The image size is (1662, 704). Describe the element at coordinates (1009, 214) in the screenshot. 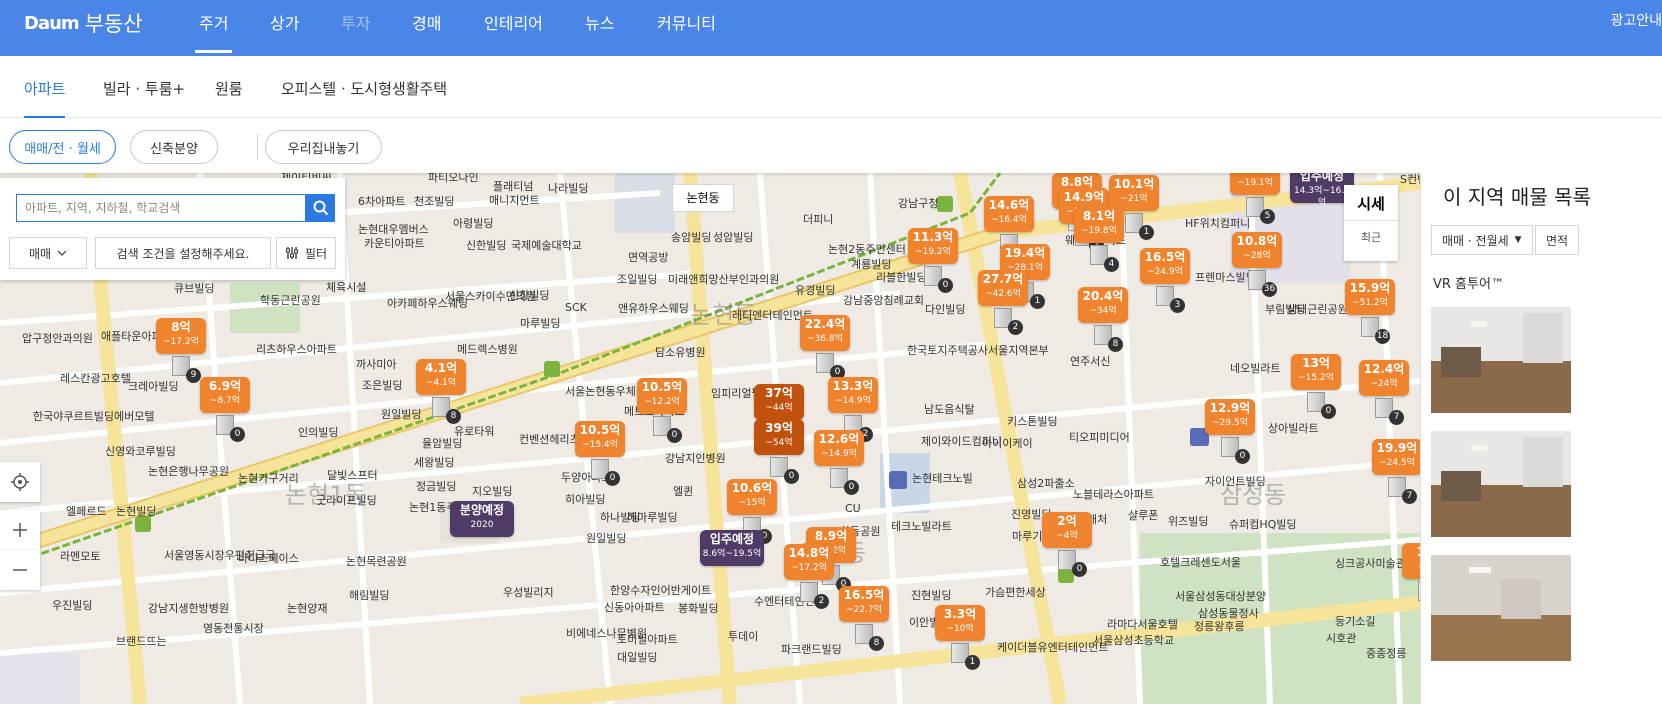

I see `price-badge: 14.6억 ~16.4억` at that location.